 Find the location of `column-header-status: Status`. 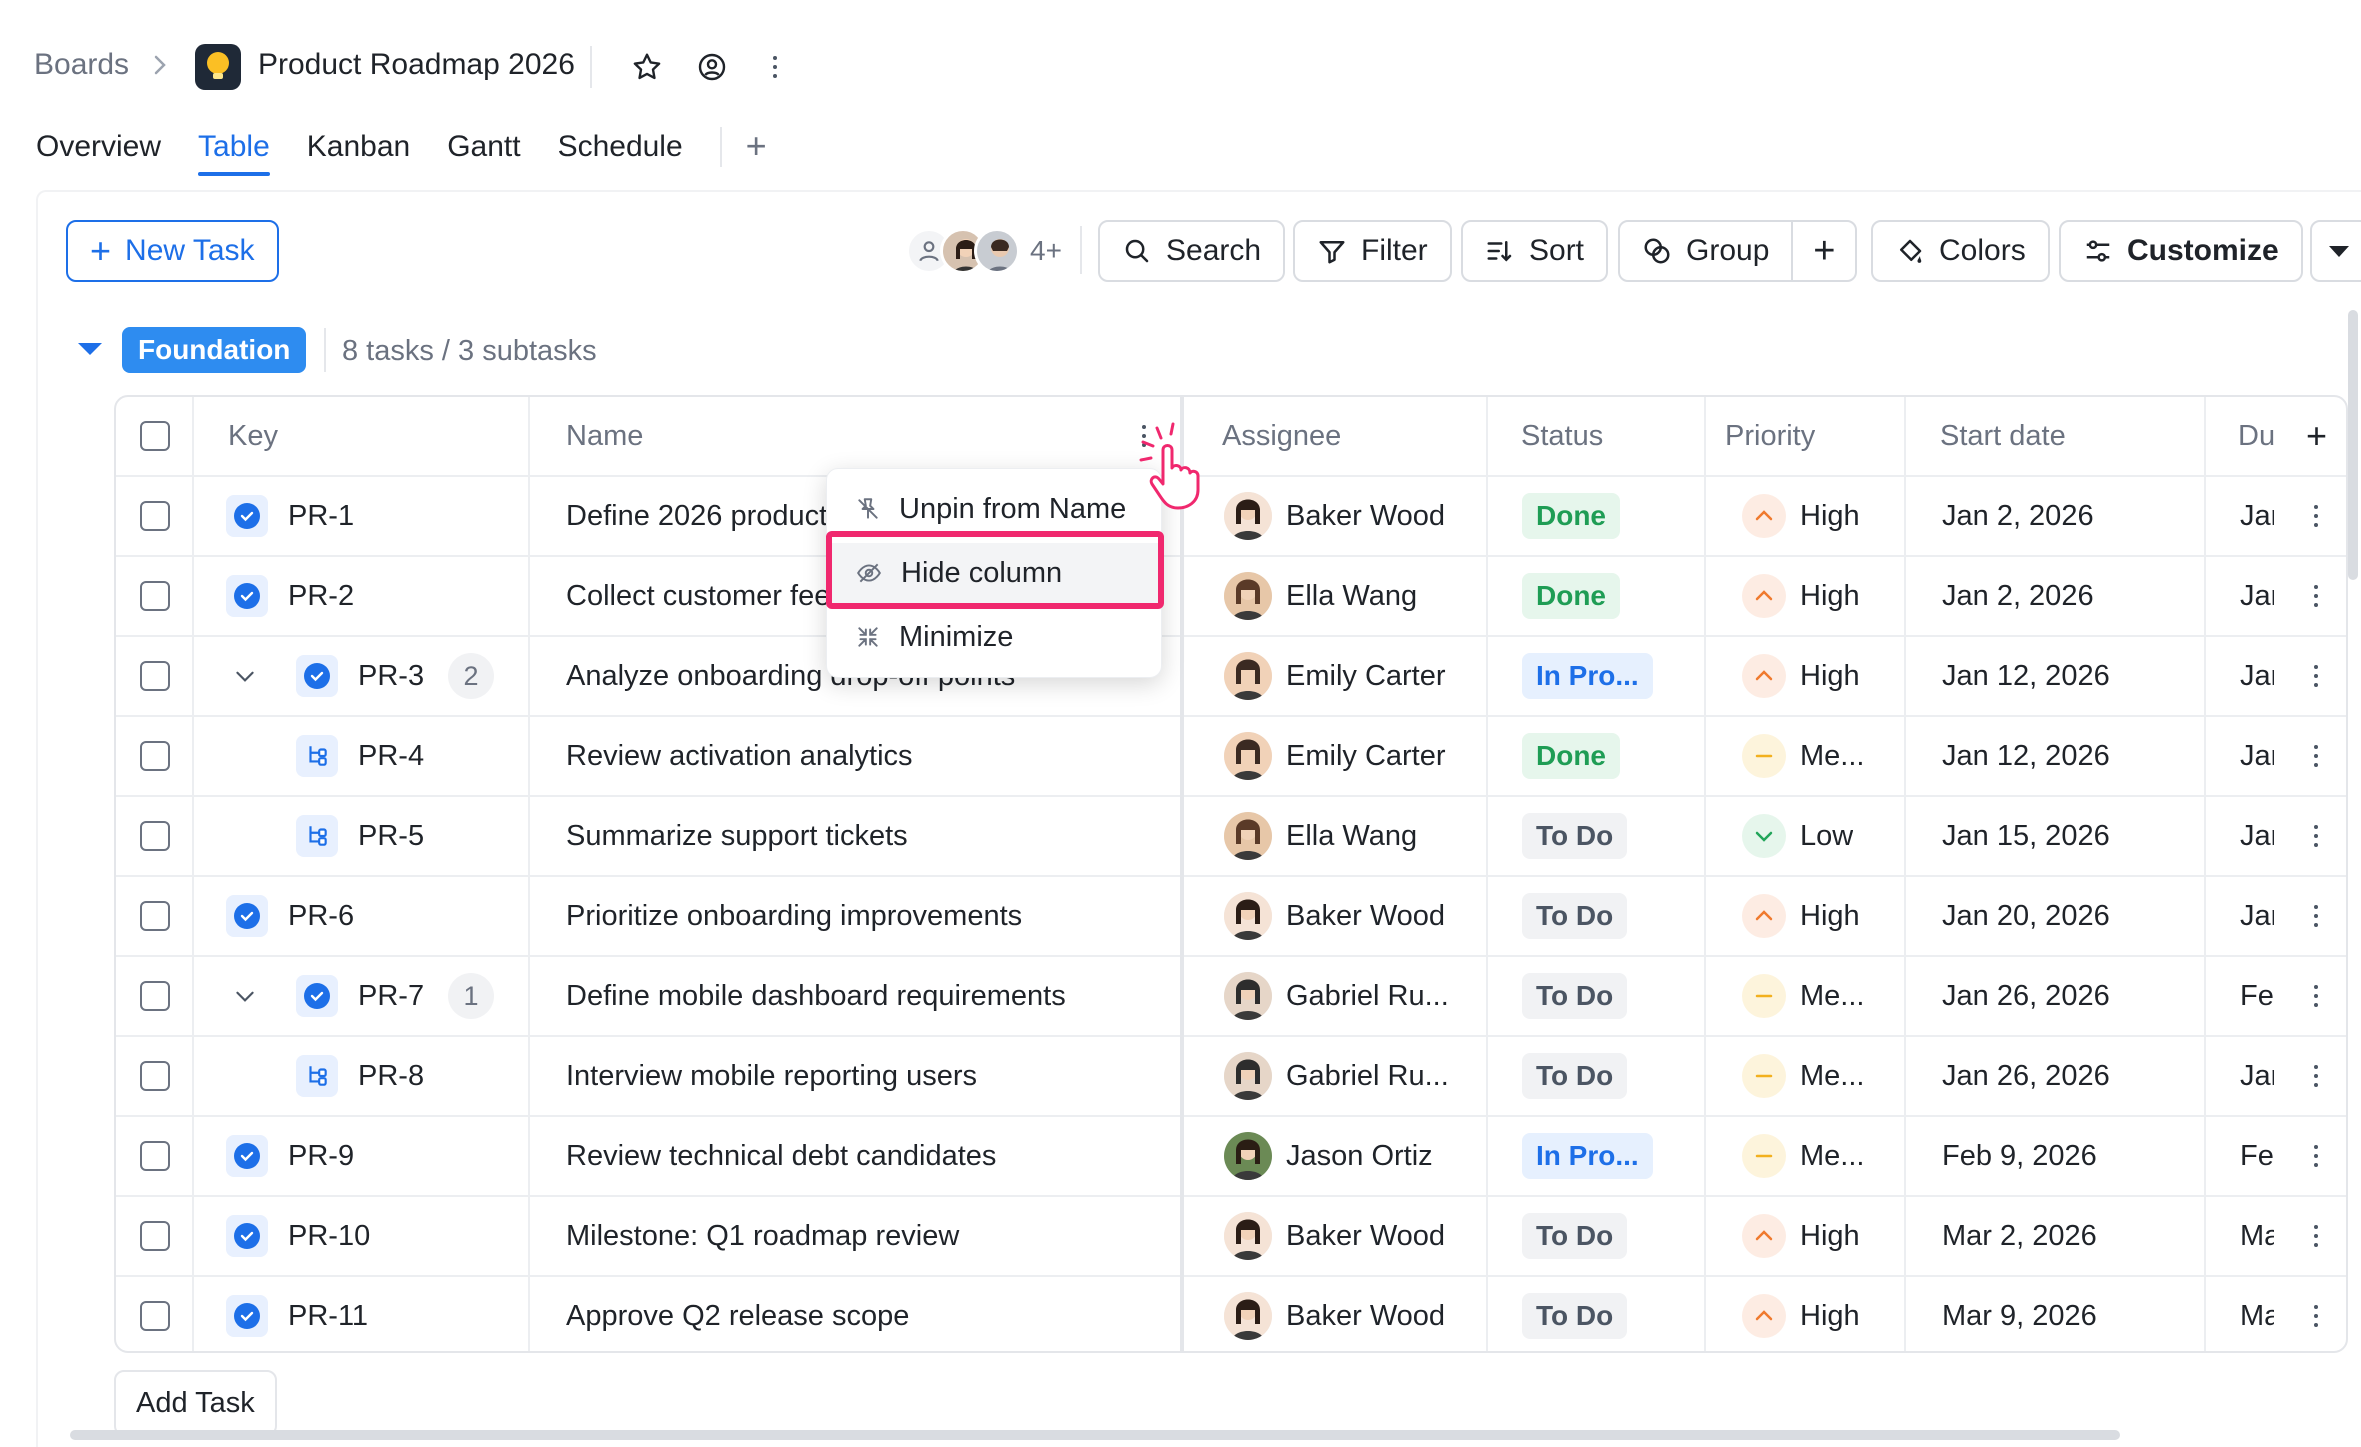

column-header-status: Status is located at coordinates (1562, 436).